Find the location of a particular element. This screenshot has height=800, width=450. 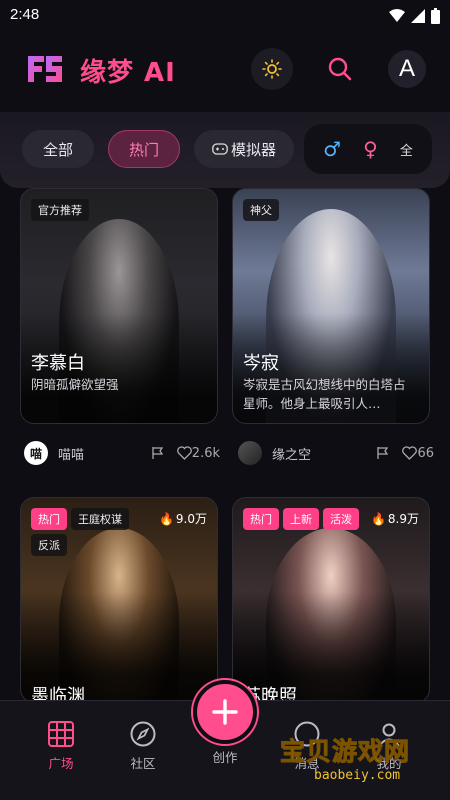

card-author-row: 喵 喵喵 2.6k is located at coordinates (122, 453).